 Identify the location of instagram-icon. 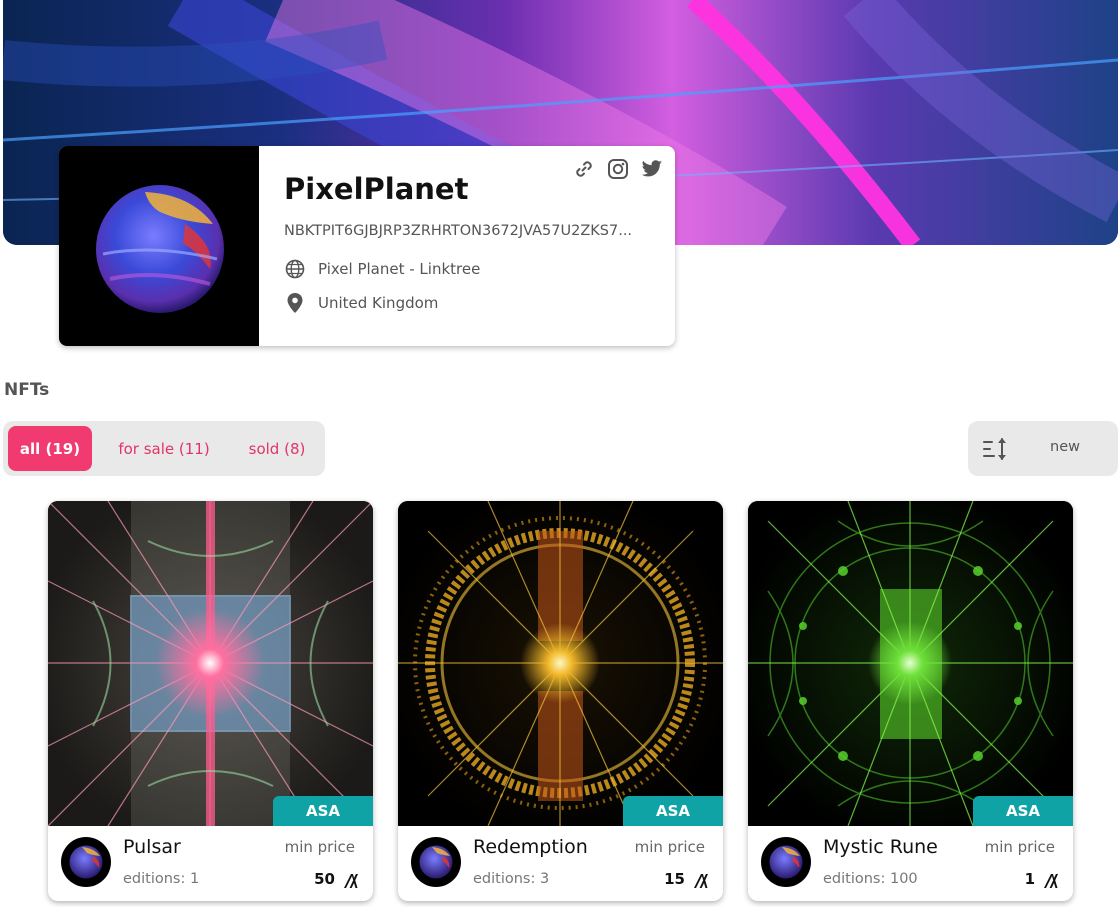
(618, 169).